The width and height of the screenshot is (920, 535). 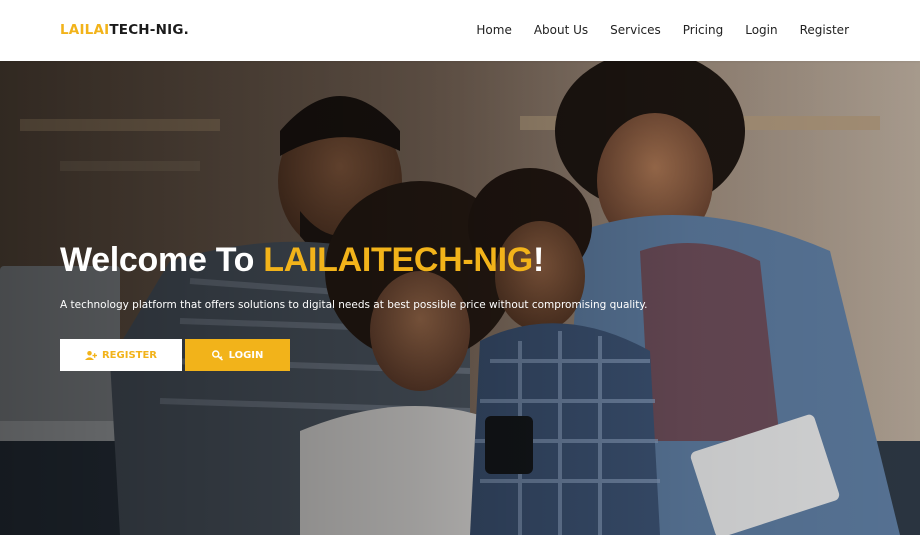 What do you see at coordinates (493, 30) in the screenshot?
I see `nav-home-link: Home` at bounding box center [493, 30].